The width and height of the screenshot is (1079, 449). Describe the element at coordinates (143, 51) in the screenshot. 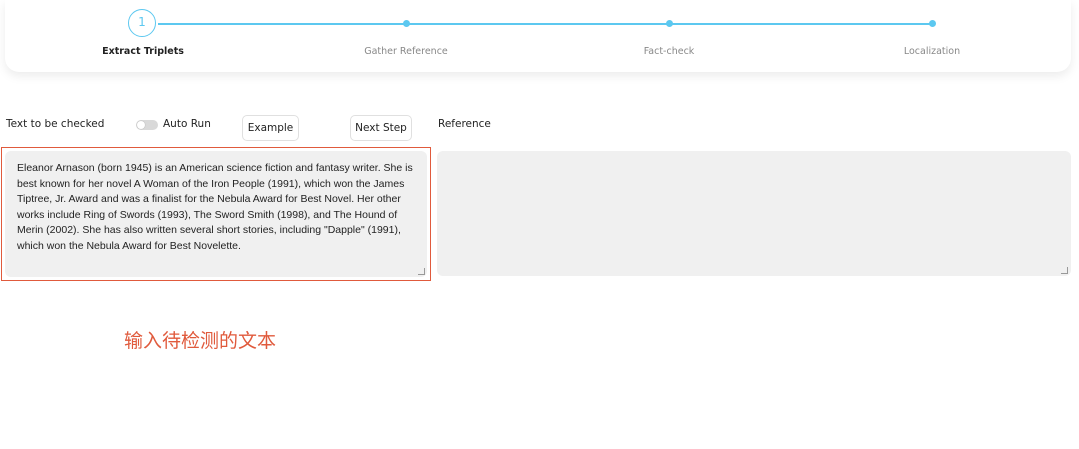

I see `step-label-extract-triplets: Extract Triplets` at that location.